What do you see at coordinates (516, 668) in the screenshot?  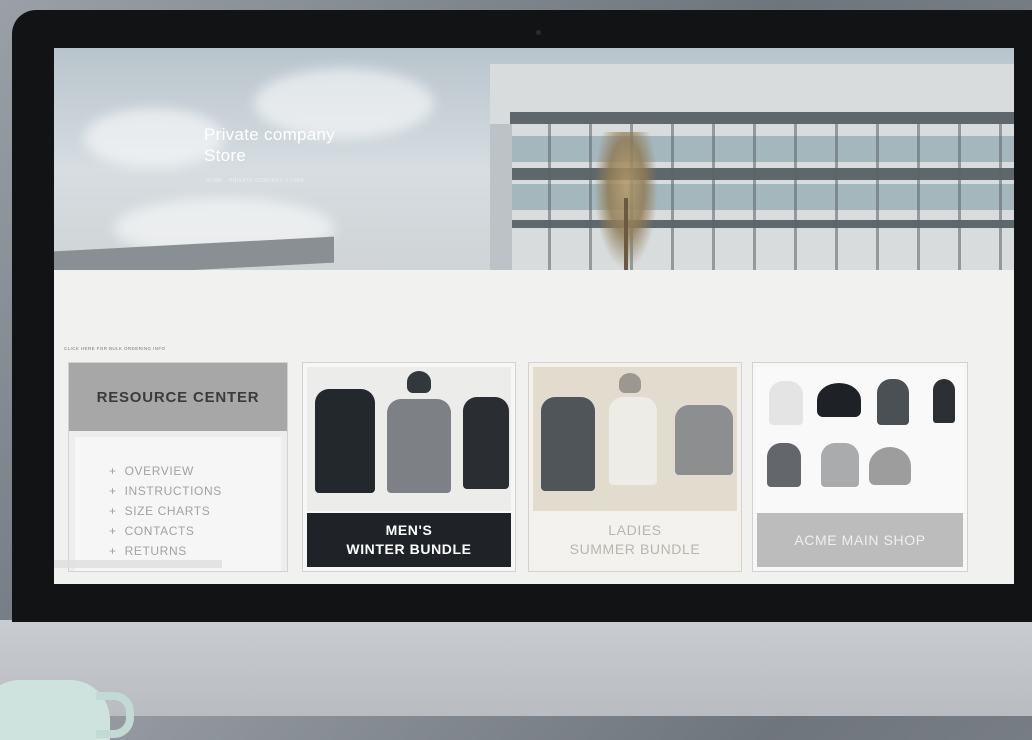 I see `desk-surface` at bounding box center [516, 668].